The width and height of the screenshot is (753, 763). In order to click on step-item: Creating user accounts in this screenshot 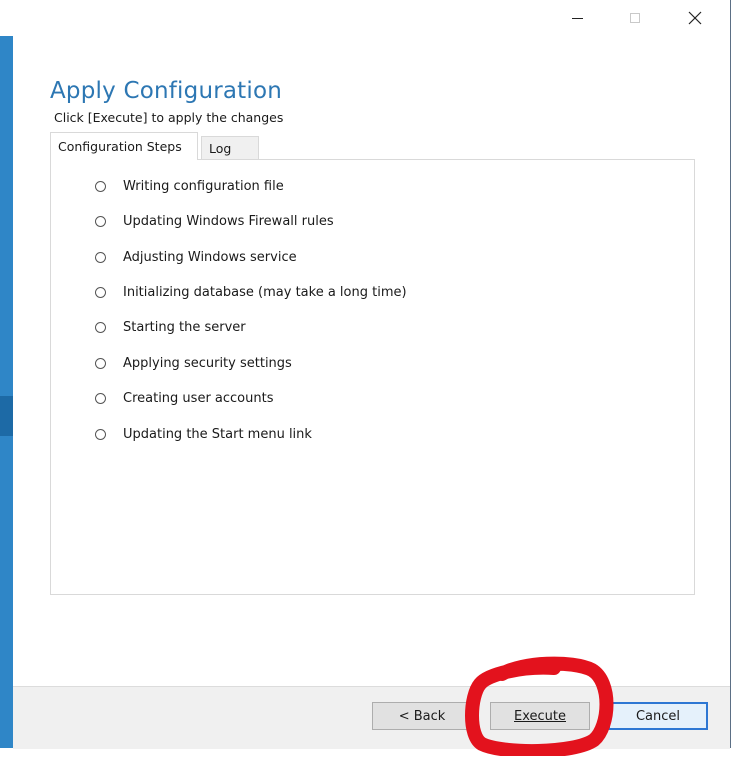, I will do `click(184, 398)`.